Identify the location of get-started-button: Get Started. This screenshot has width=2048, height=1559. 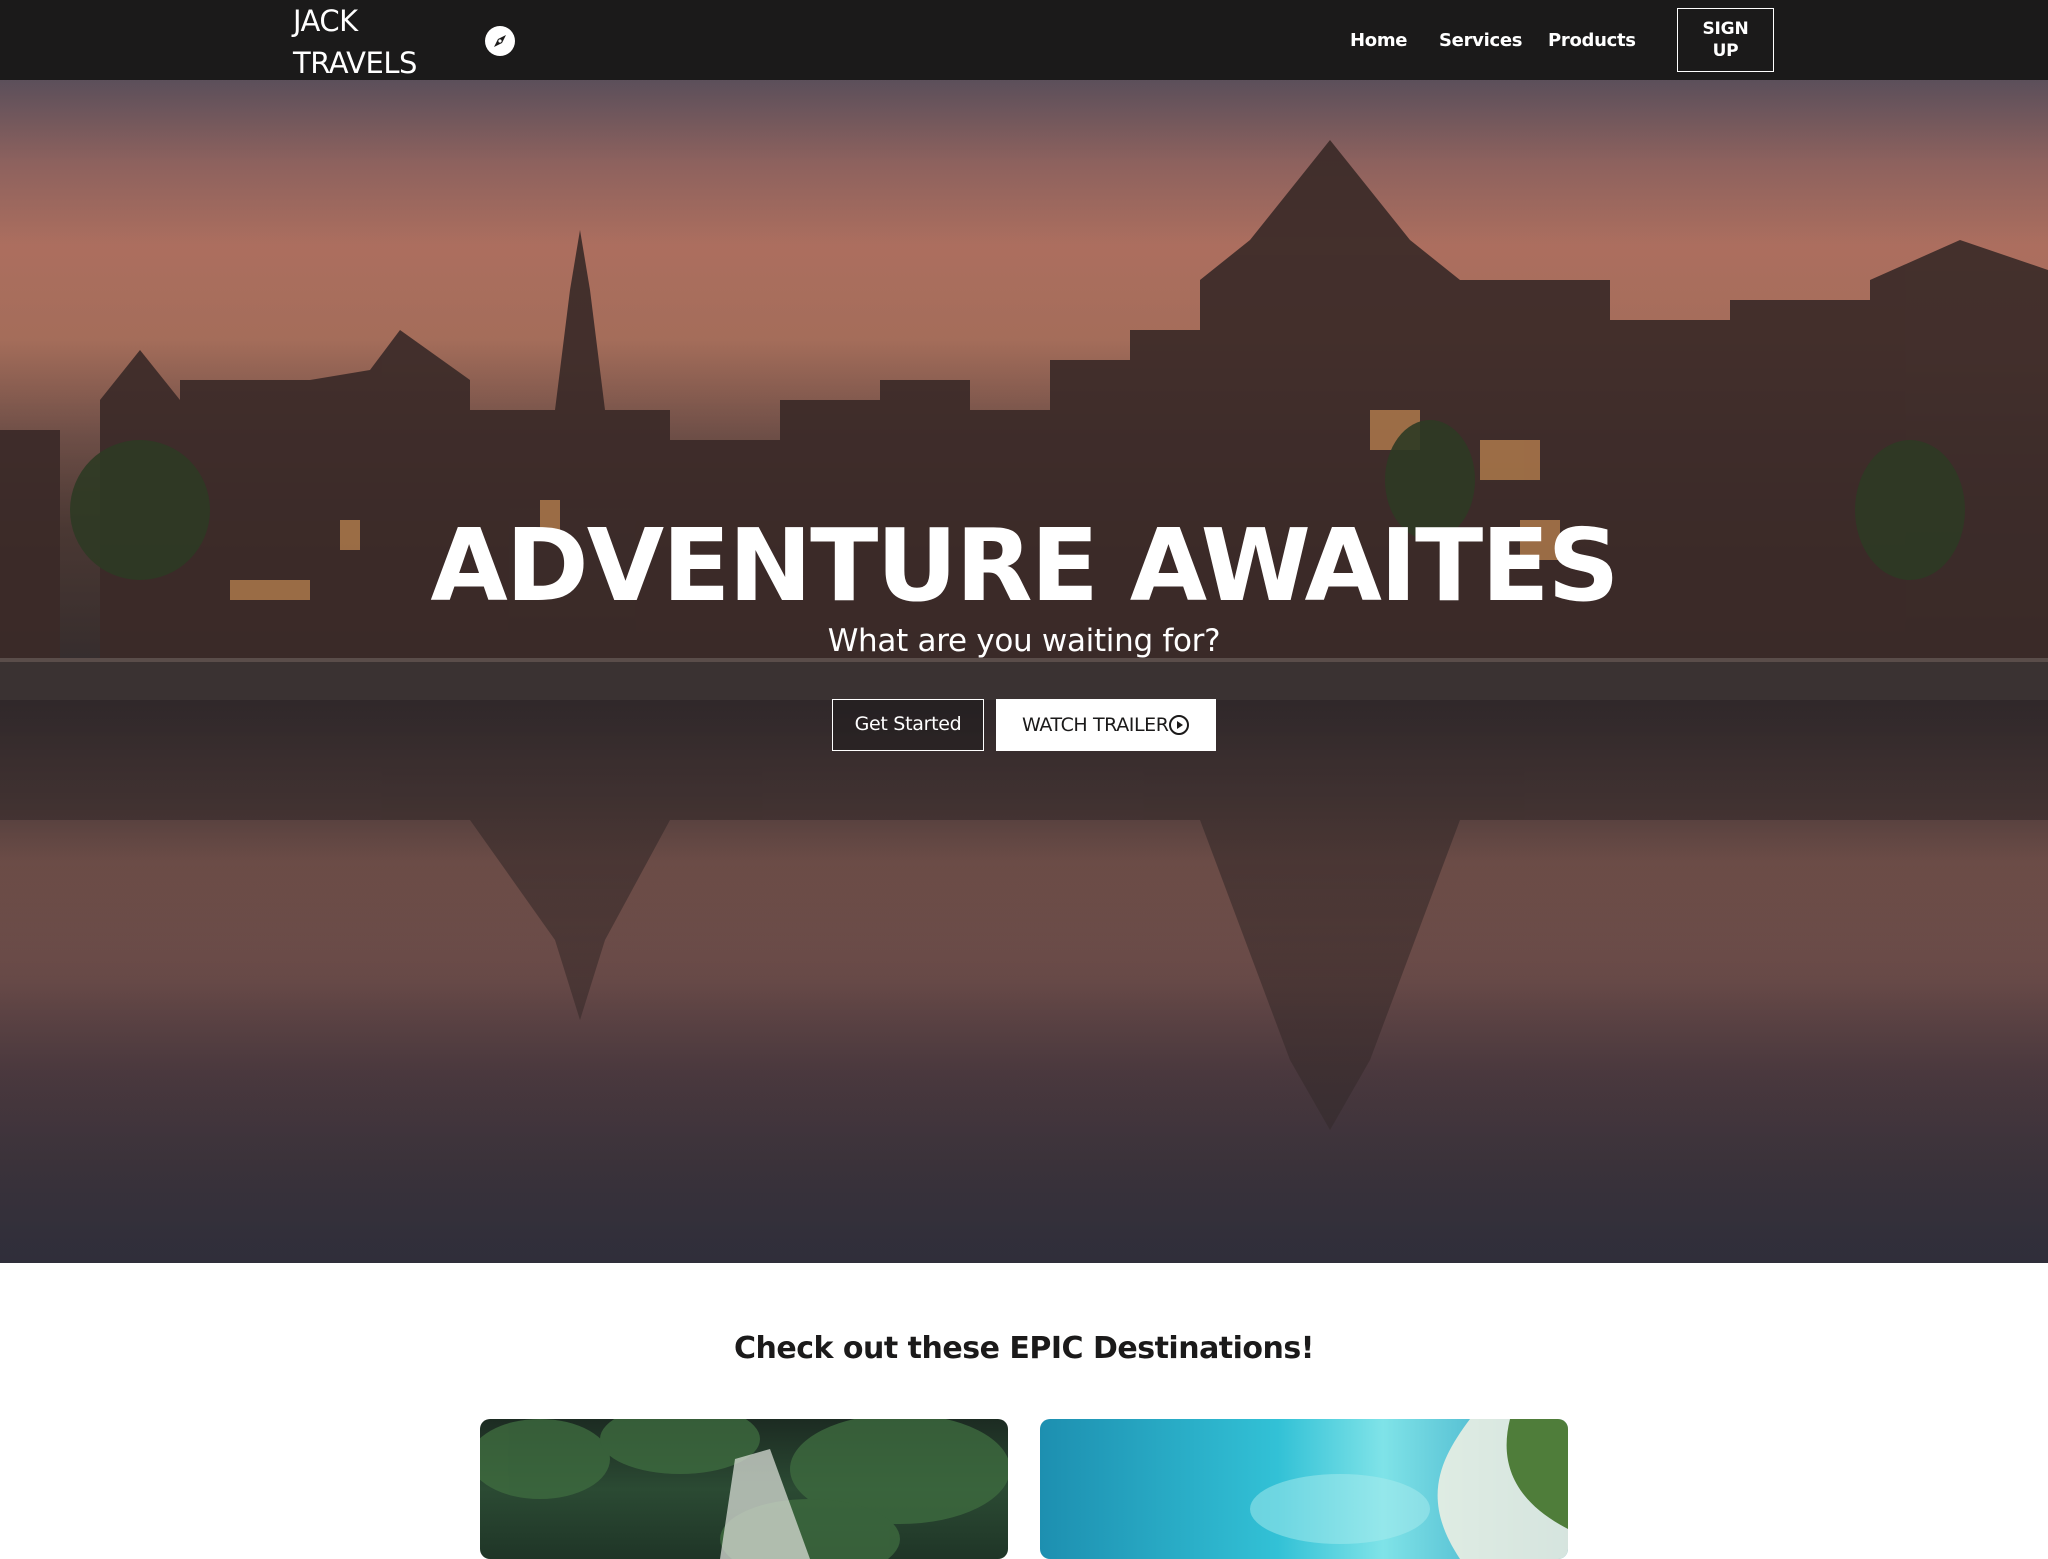
(908, 725).